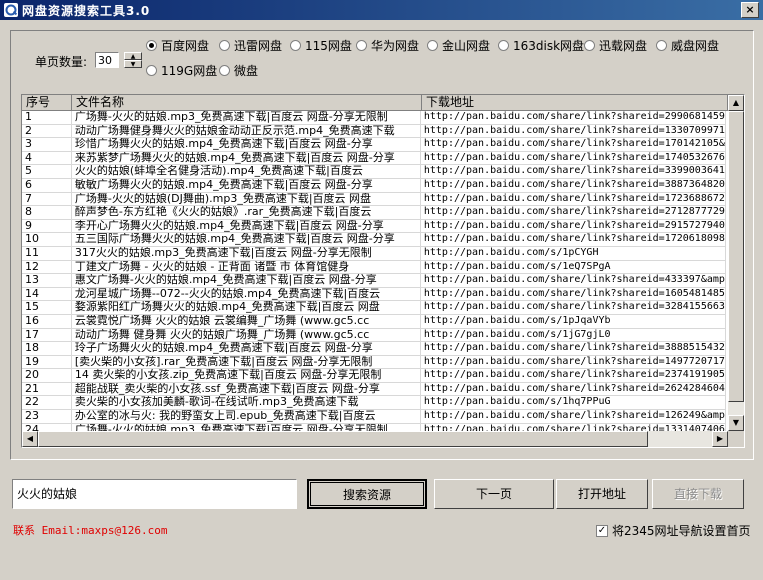  What do you see at coordinates (47, 171) in the screenshot?
I see `row-index: 5` at bounding box center [47, 171].